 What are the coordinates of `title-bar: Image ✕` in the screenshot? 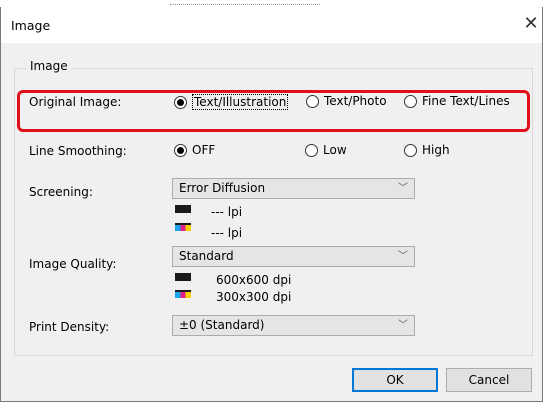 It's located at (271, 25).